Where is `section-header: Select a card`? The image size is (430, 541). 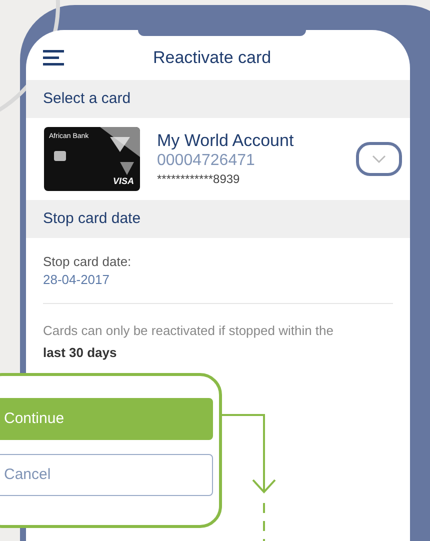 section-header: Select a card is located at coordinates (218, 99).